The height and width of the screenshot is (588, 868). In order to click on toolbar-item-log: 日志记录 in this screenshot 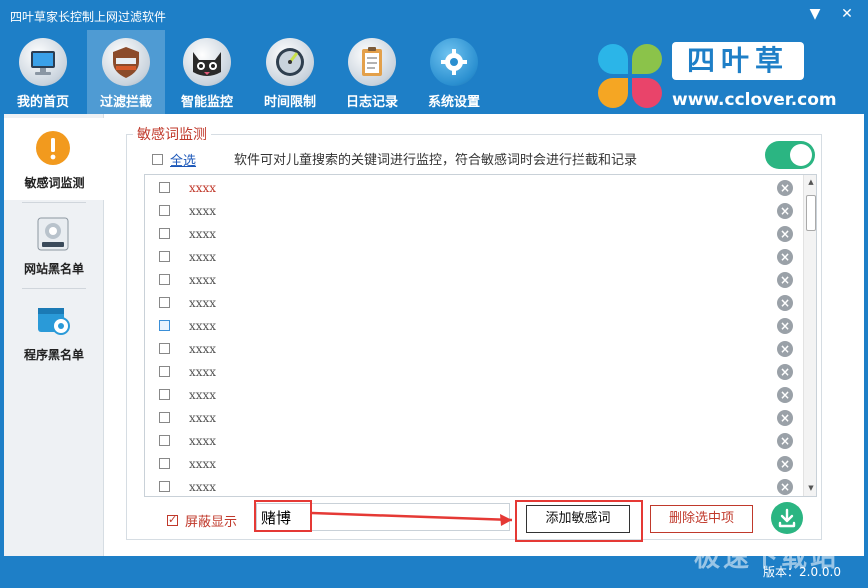, I will do `click(372, 72)`.